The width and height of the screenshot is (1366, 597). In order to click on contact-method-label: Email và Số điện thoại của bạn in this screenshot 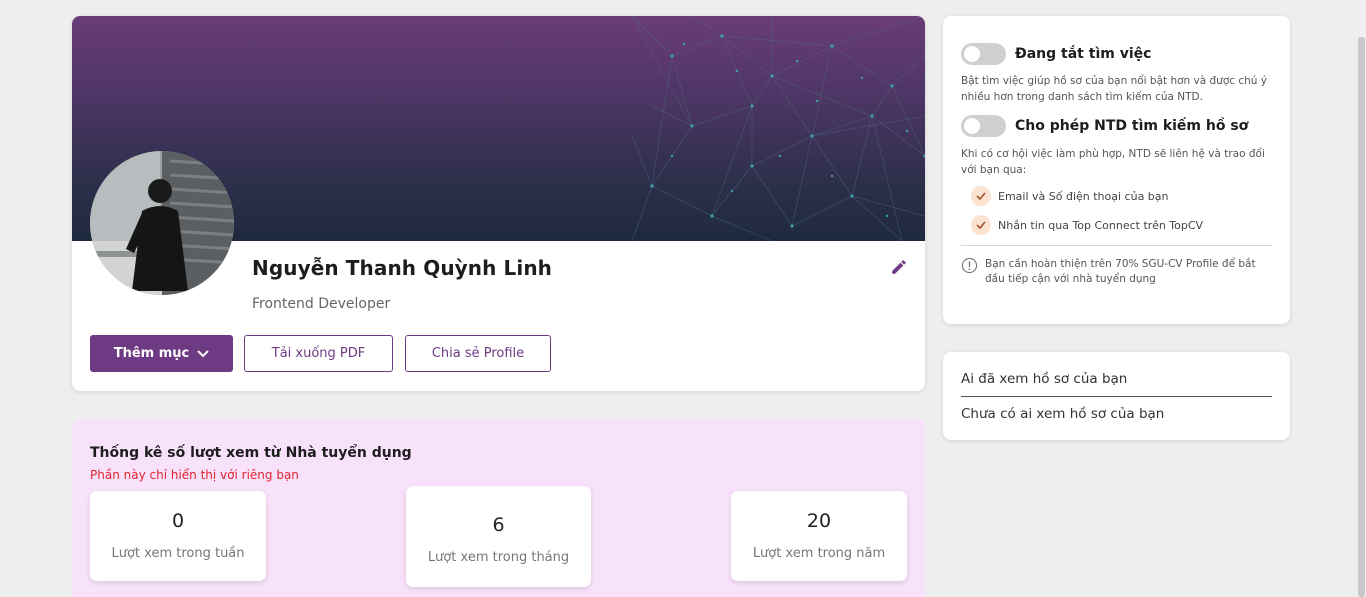, I will do `click(1083, 196)`.